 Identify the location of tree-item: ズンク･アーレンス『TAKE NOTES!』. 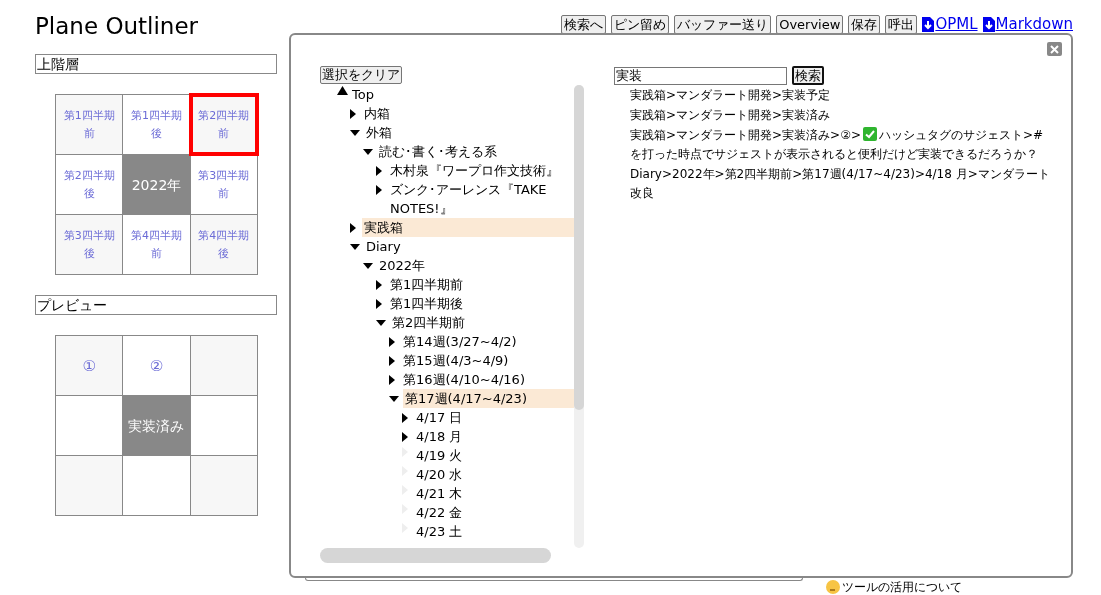
(481, 199).